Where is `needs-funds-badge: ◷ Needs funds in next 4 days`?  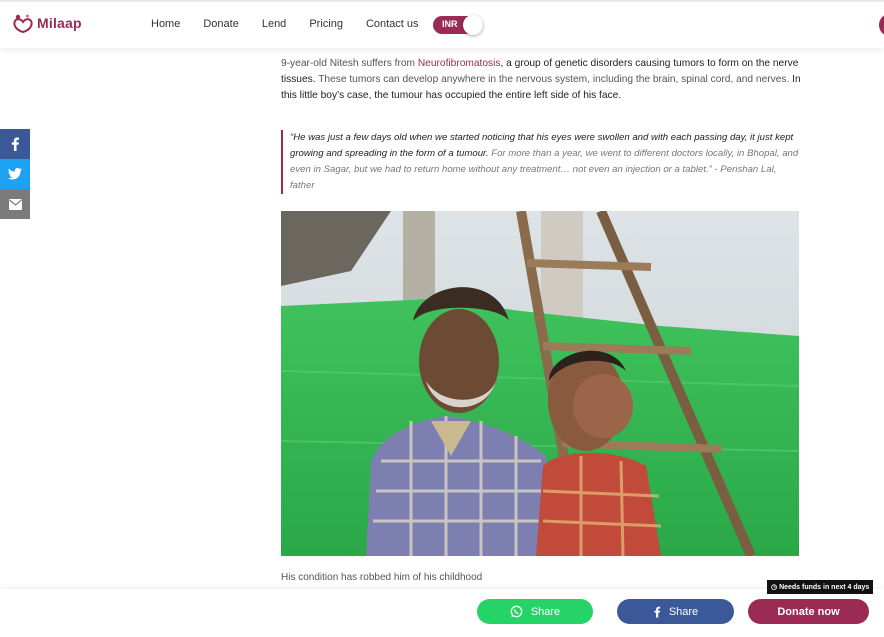
needs-funds-badge: ◷ Needs funds in next 4 days is located at coordinates (820, 587).